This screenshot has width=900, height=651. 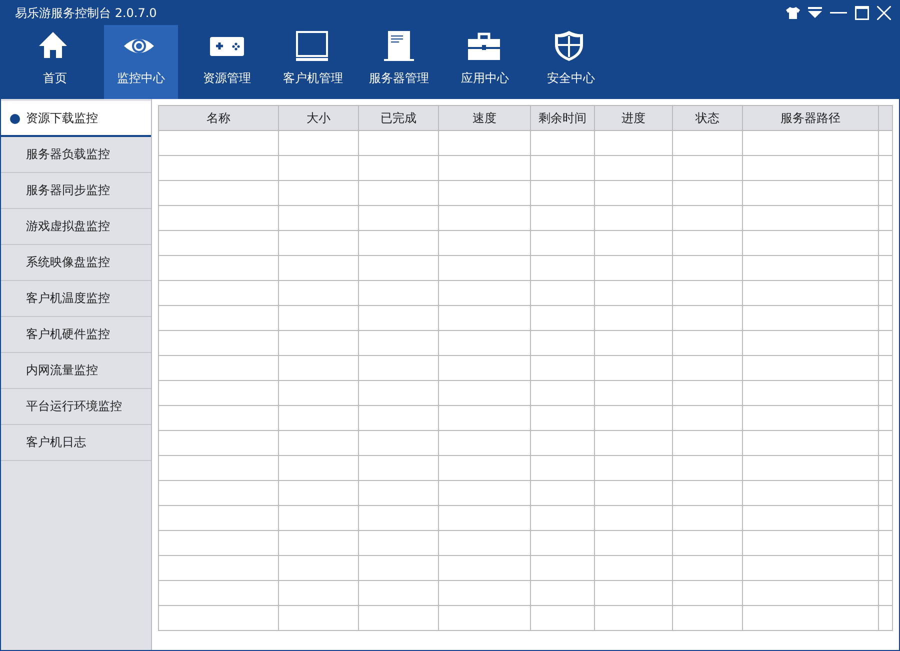 I want to click on sidebar-item: 平台运行环境监控, so click(x=76, y=407).